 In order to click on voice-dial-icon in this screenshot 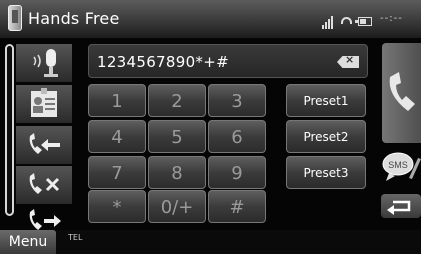, I will do `click(45, 63)`.